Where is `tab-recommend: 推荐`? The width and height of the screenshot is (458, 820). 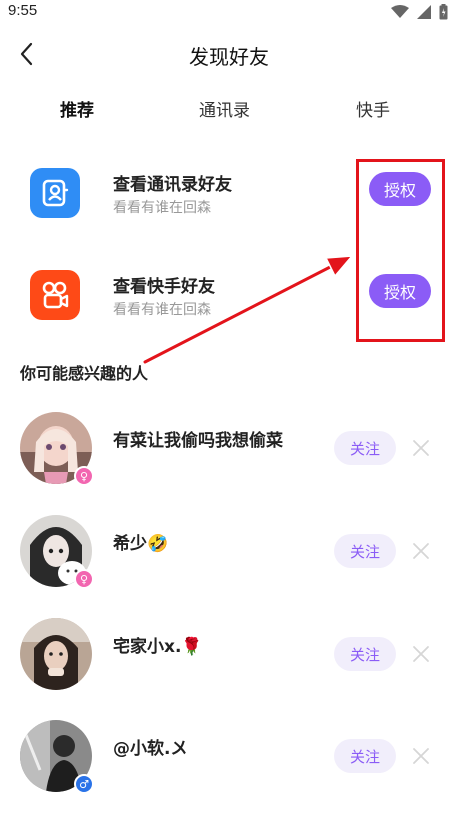 tab-recommend: 推荐 is located at coordinates (77, 109).